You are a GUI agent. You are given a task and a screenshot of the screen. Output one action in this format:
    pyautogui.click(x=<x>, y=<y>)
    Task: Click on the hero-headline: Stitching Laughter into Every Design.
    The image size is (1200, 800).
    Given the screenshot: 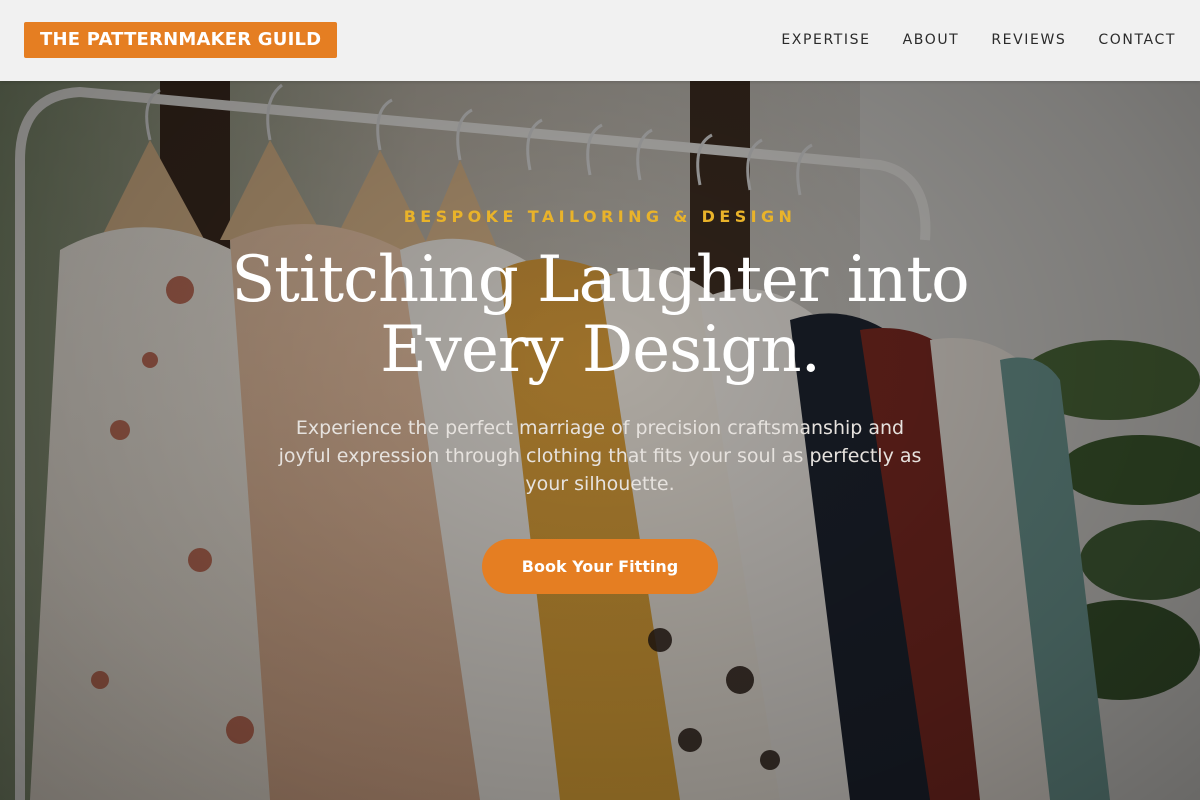 What is the action you would take?
    pyautogui.click(x=600, y=315)
    